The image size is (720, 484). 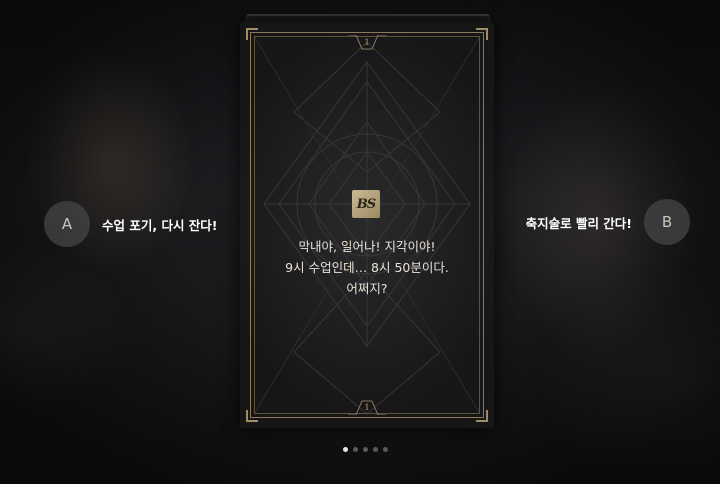 I want to click on page-number-top: 1, so click(x=367, y=43).